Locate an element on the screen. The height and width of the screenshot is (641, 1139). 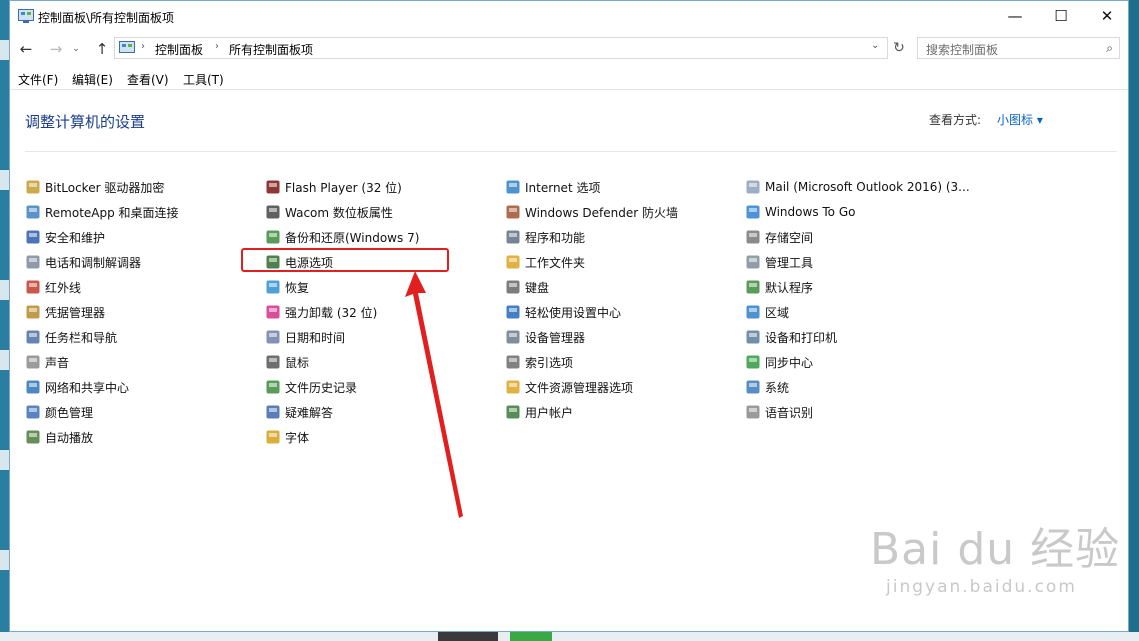
background-window-strip is located at coordinates (569, 636).